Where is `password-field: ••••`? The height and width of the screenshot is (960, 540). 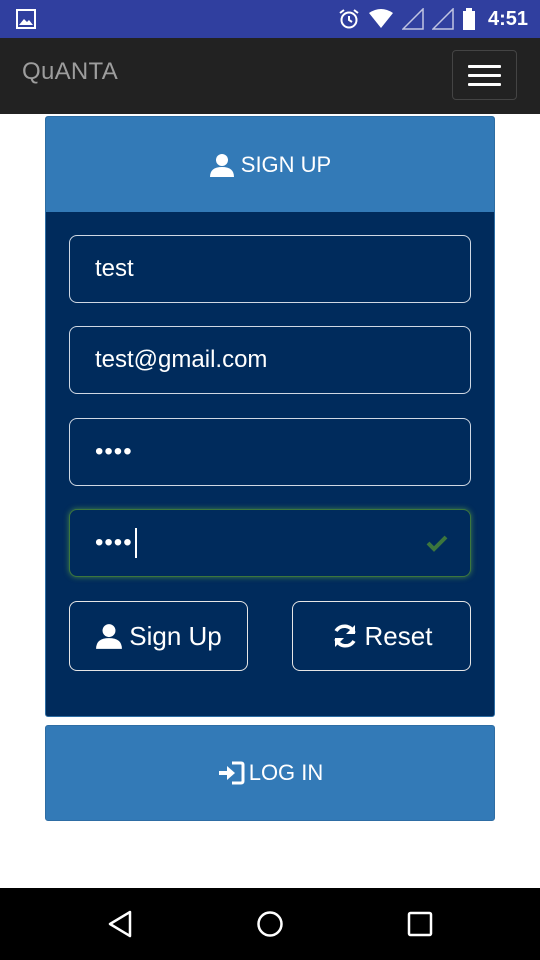
password-field: •••• is located at coordinates (270, 452).